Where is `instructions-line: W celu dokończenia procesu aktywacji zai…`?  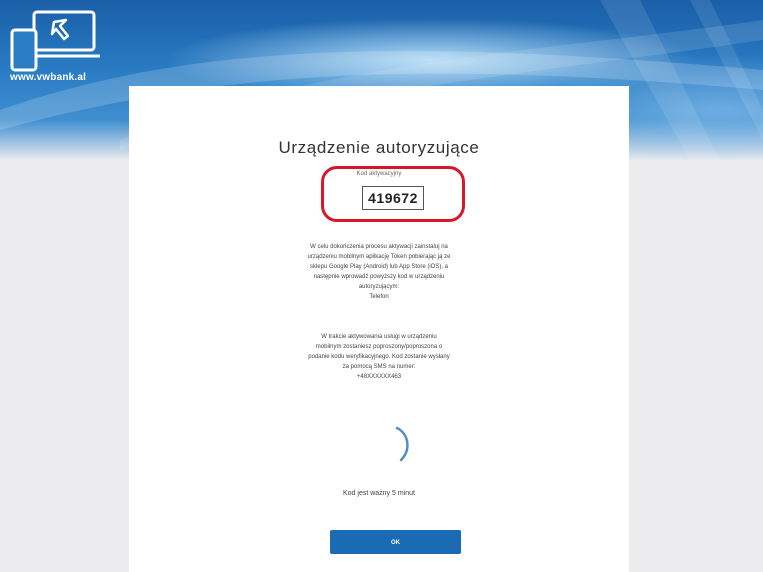
instructions-line: W celu dokończenia procesu aktywacji zai… is located at coordinates (379, 247).